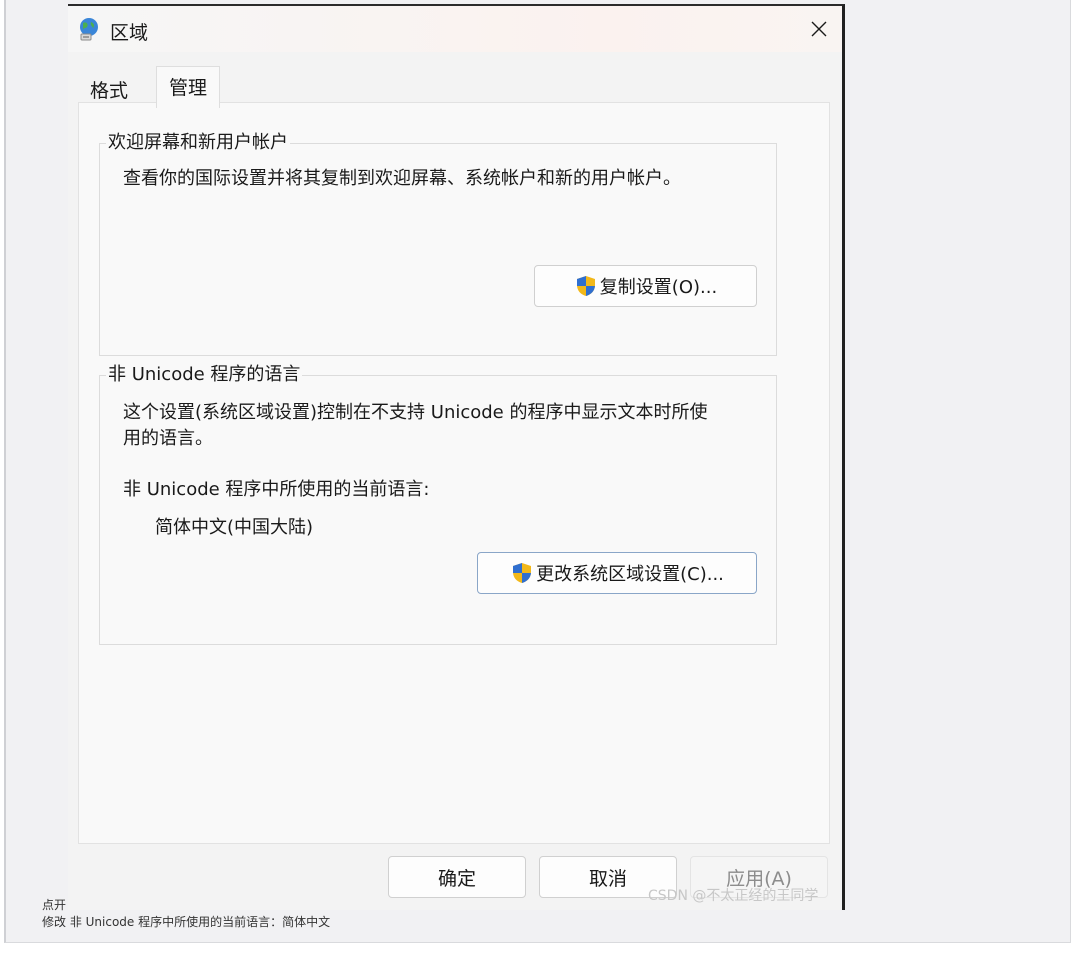 The image size is (1089, 956). What do you see at coordinates (234, 527) in the screenshot?
I see `current-language-value: 简体中文(中国大陆)` at bounding box center [234, 527].